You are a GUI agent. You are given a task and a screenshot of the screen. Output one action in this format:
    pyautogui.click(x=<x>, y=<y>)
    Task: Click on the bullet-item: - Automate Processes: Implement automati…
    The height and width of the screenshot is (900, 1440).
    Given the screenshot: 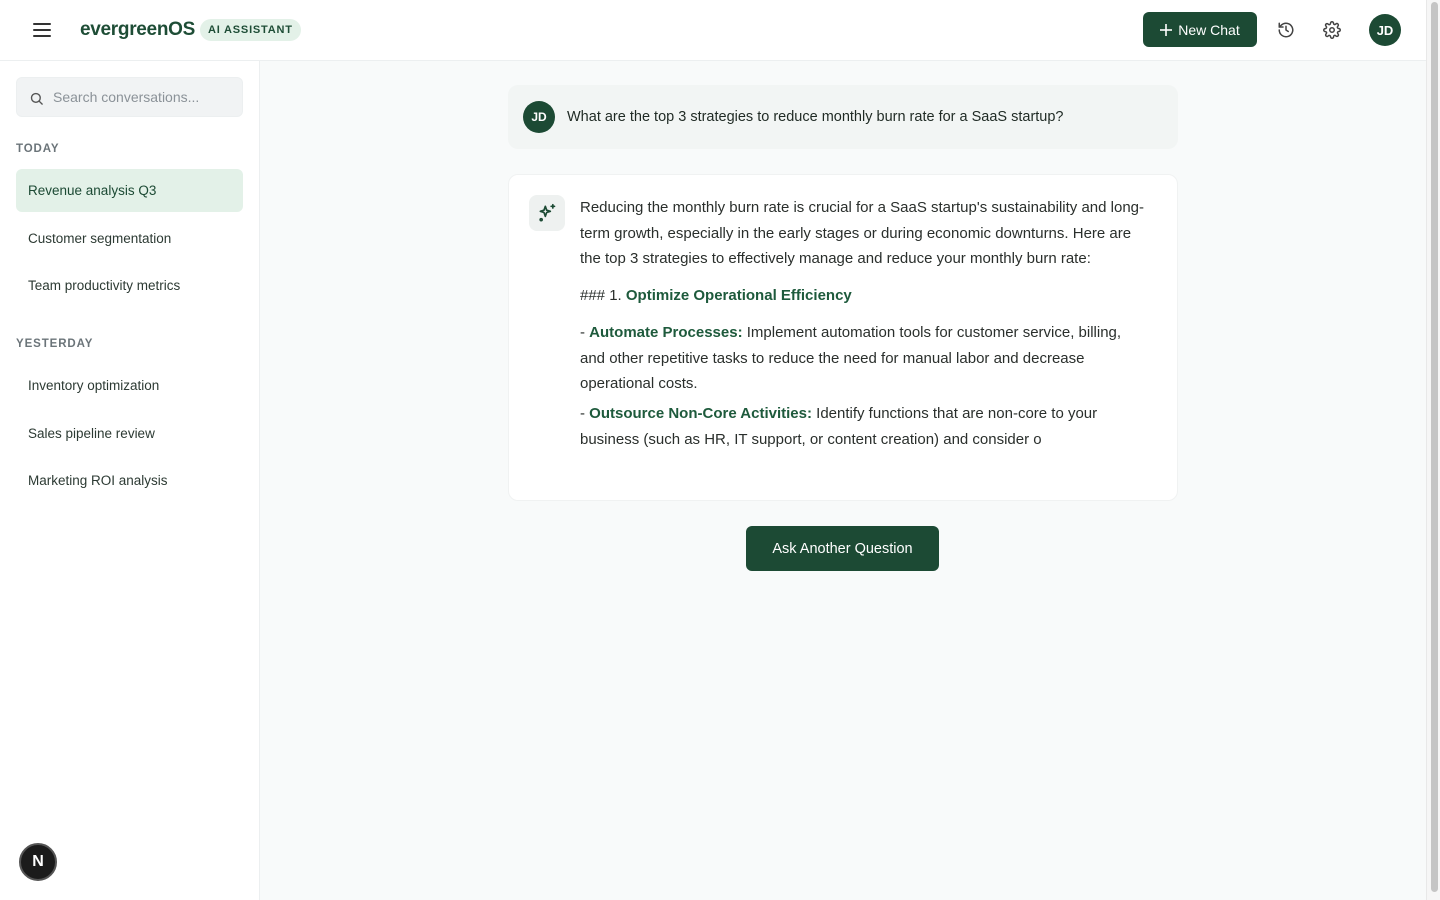 What is the action you would take?
    pyautogui.click(x=862, y=358)
    